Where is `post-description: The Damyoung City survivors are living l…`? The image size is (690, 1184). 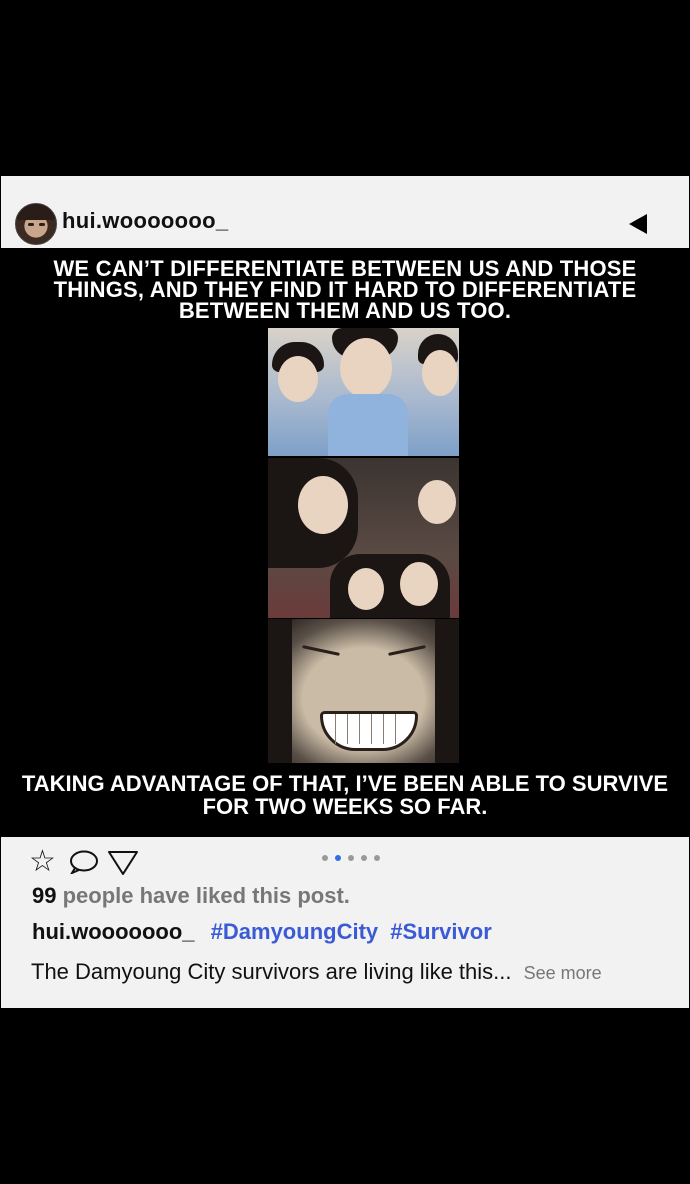
post-description: The Damyoung City survivors are living l… is located at coordinates (316, 972).